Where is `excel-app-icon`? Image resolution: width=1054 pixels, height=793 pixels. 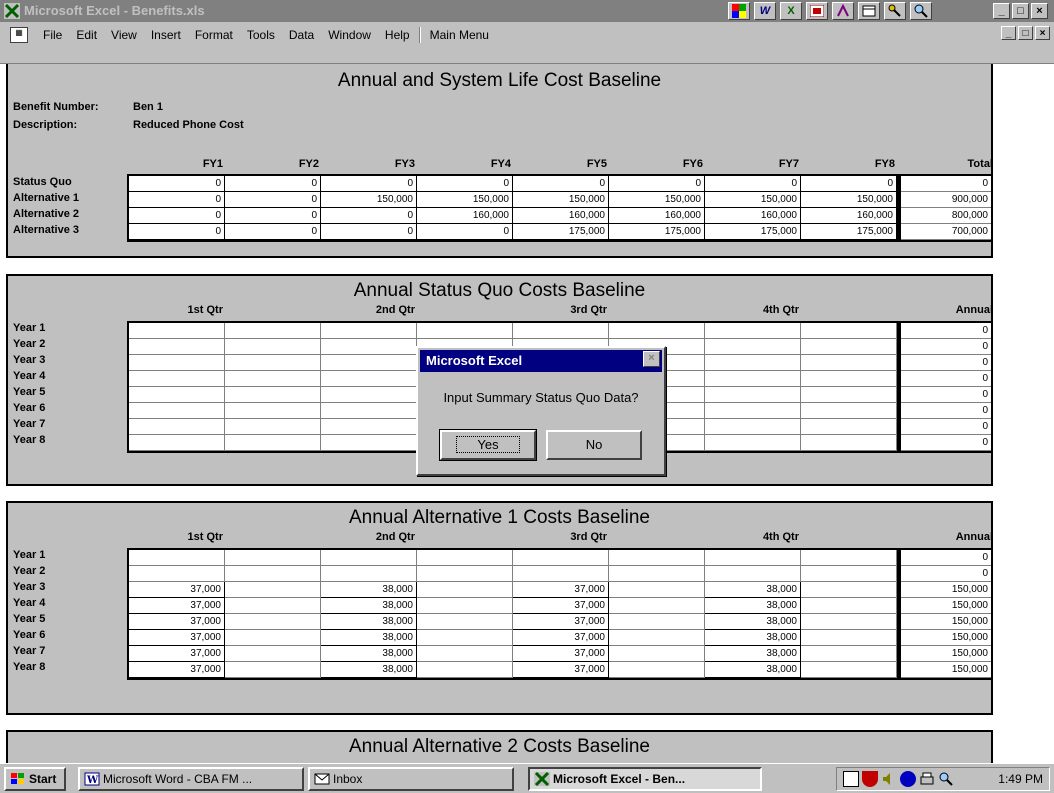 excel-app-icon is located at coordinates (12, 11).